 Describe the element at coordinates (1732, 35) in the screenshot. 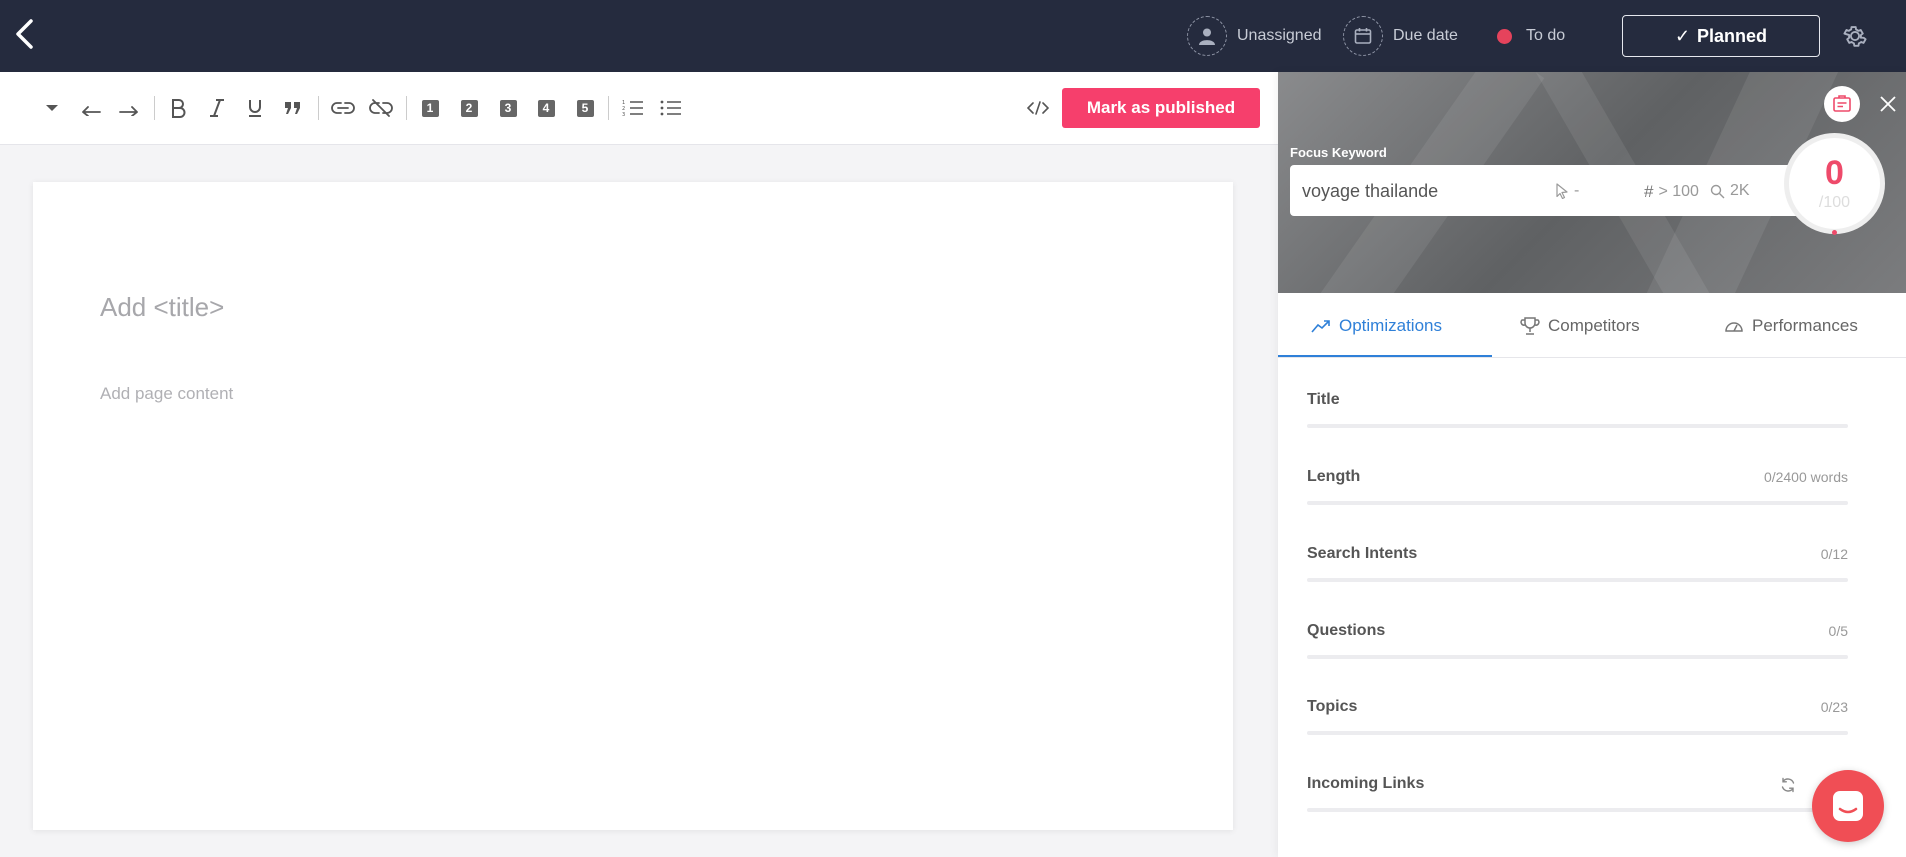

I see `planned-label: Planned` at that location.